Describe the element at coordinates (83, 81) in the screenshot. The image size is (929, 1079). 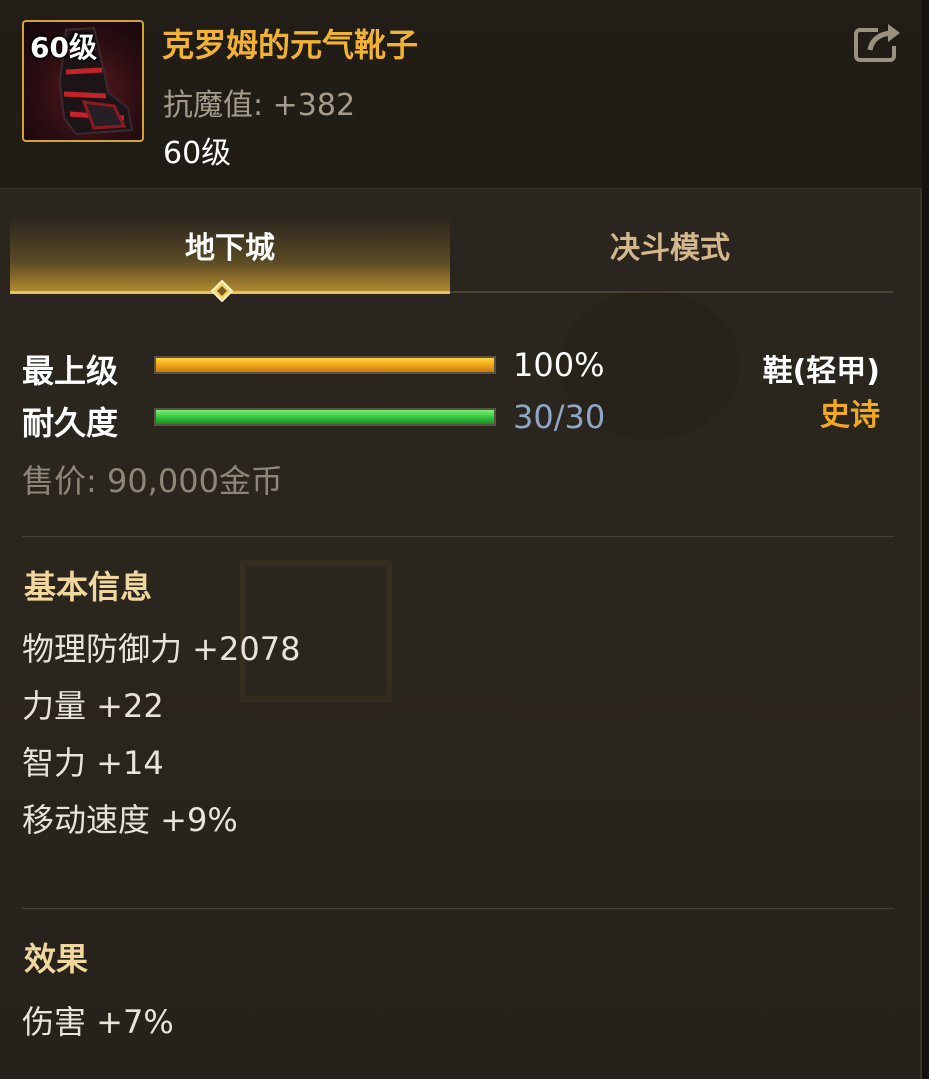
I see `item-icon: 60级` at that location.